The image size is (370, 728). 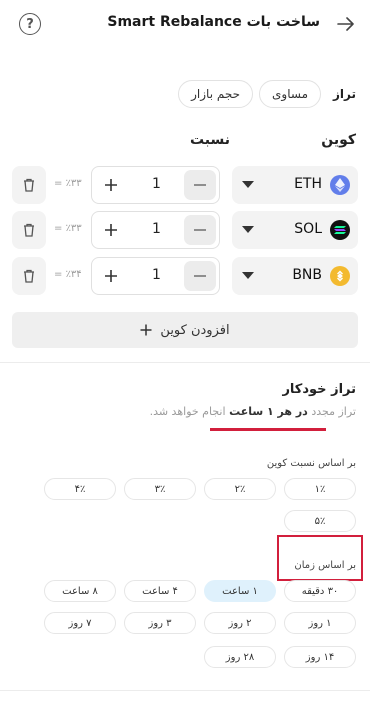 What do you see at coordinates (344, 94) in the screenshot?
I see `balance-label: تراز` at bounding box center [344, 94].